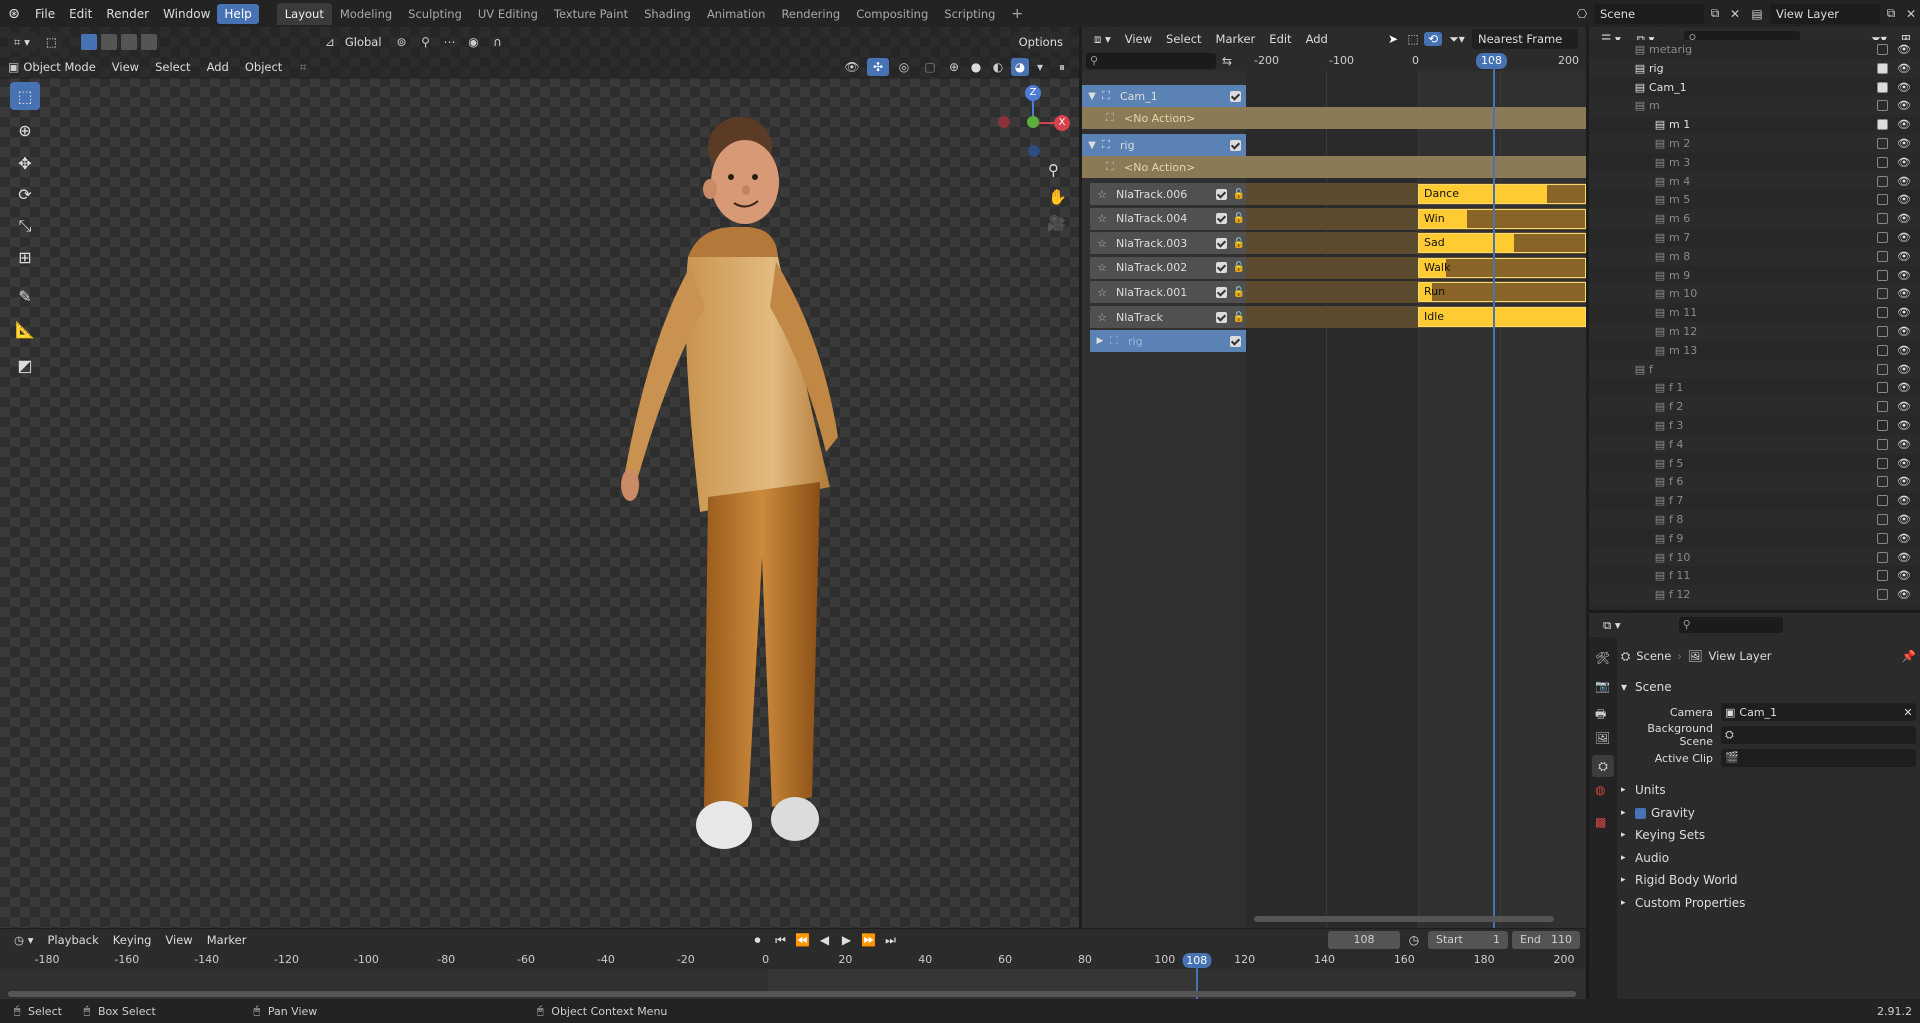  What do you see at coordinates (1754, 294) in the screenshot?
I see `outliner-row: ▤ m 10 👁` at bounding box center [1754, 294].